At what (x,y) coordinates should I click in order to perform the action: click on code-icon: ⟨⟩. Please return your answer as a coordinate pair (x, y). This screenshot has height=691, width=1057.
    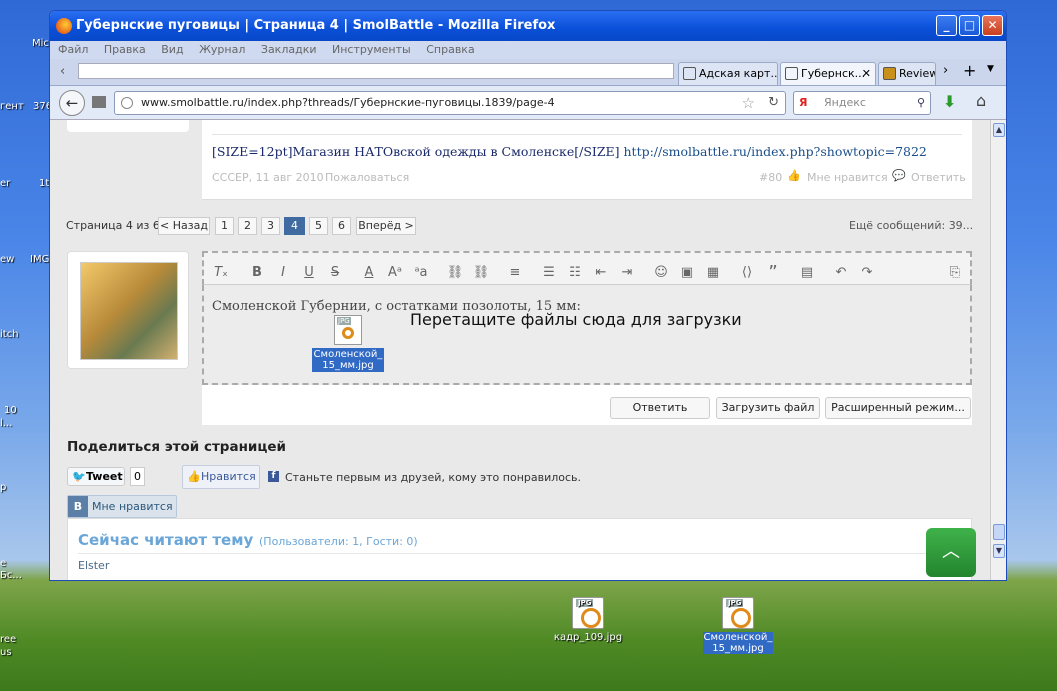
    Looking at the image, I should click on (747, 273).